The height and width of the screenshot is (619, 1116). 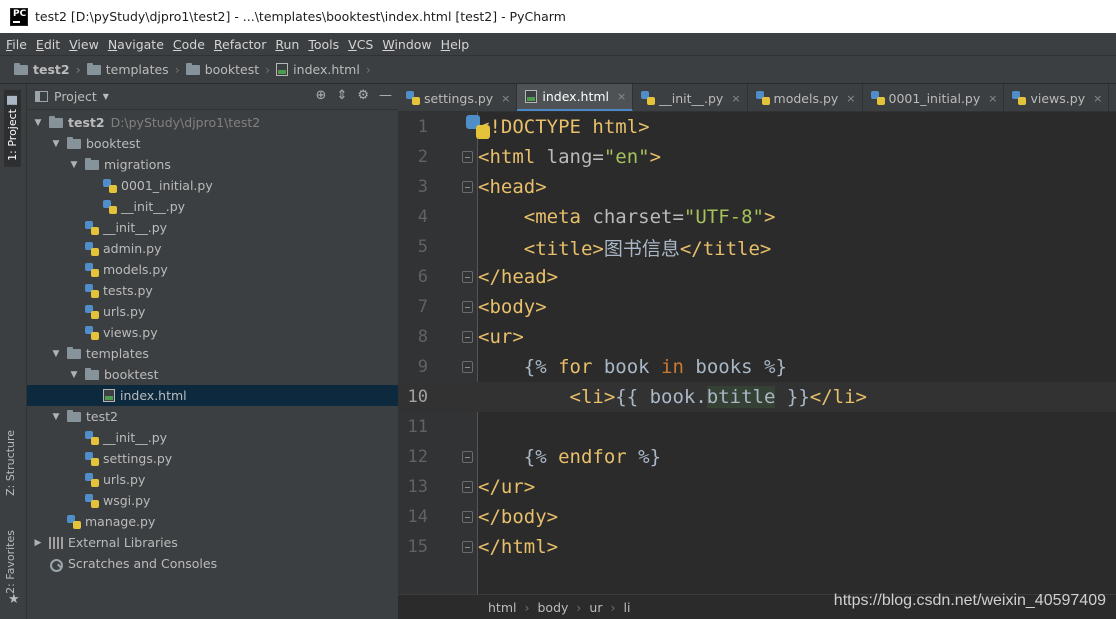 I want to click on editor-tab: views.py ×, so click(x=1057, y=97).